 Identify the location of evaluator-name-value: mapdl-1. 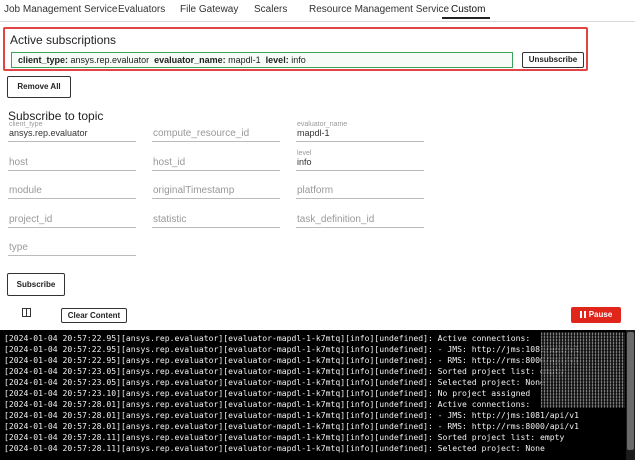
(313, 133).